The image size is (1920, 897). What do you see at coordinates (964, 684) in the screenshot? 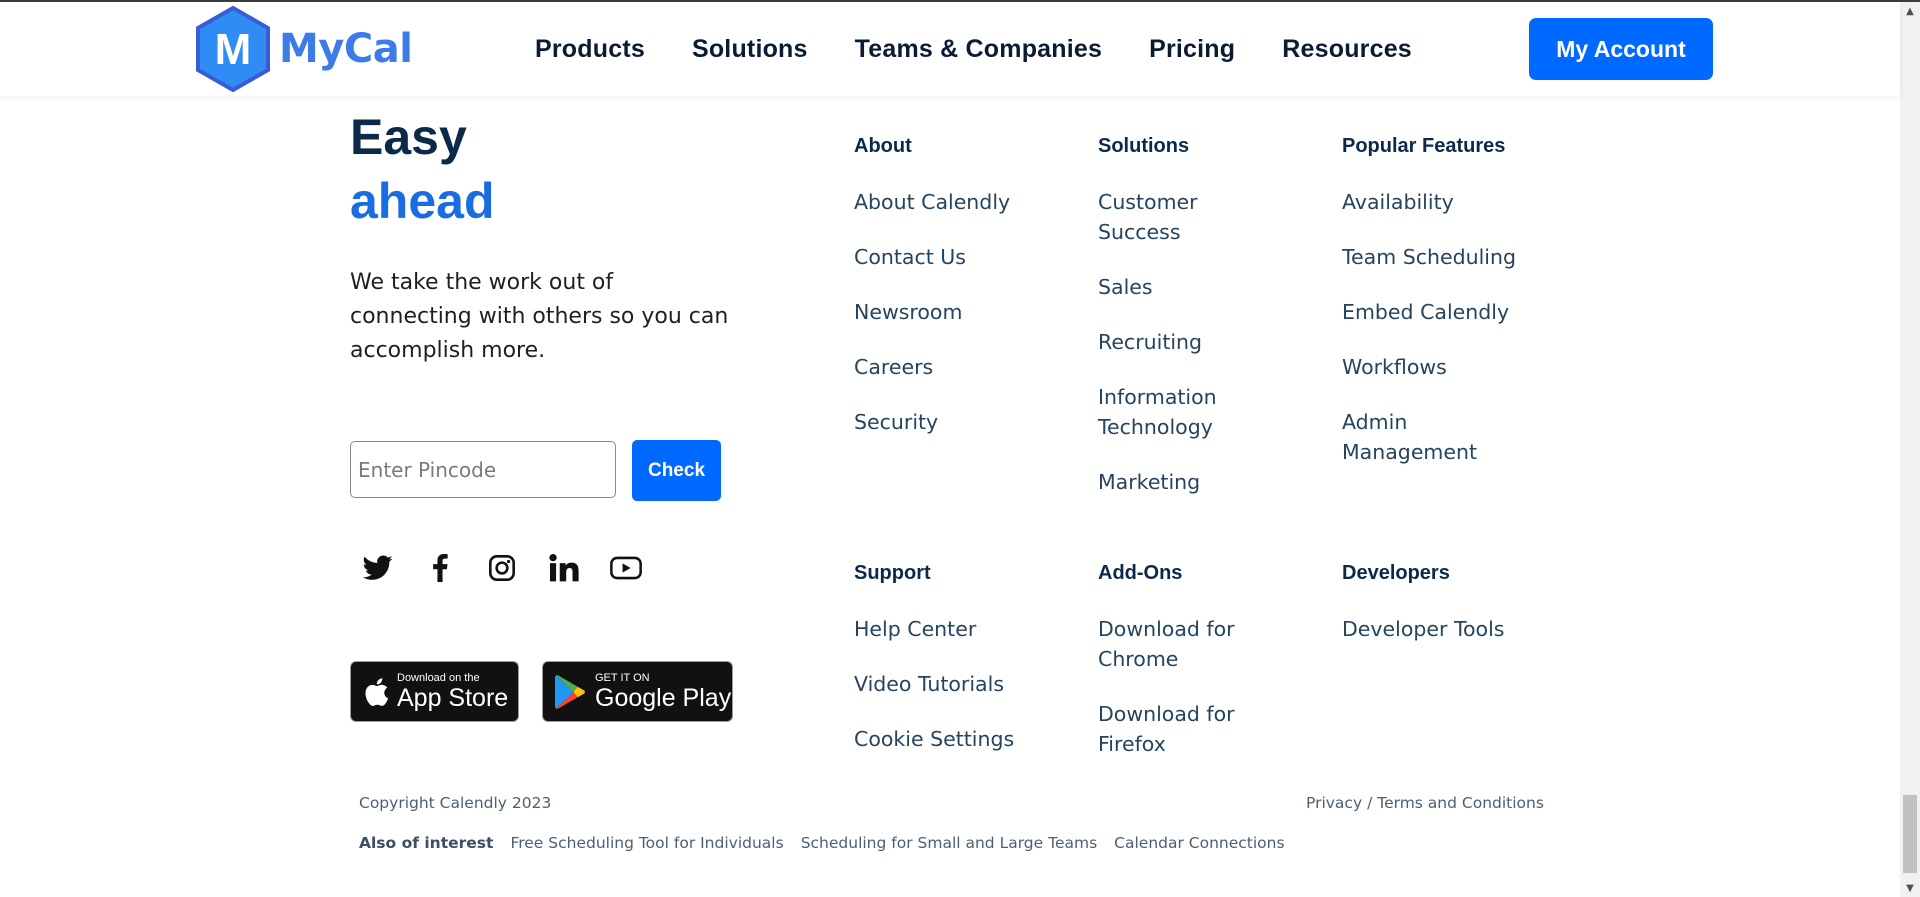
I see `footer-link: Video Tutorials` at bounding box center [964, 684].